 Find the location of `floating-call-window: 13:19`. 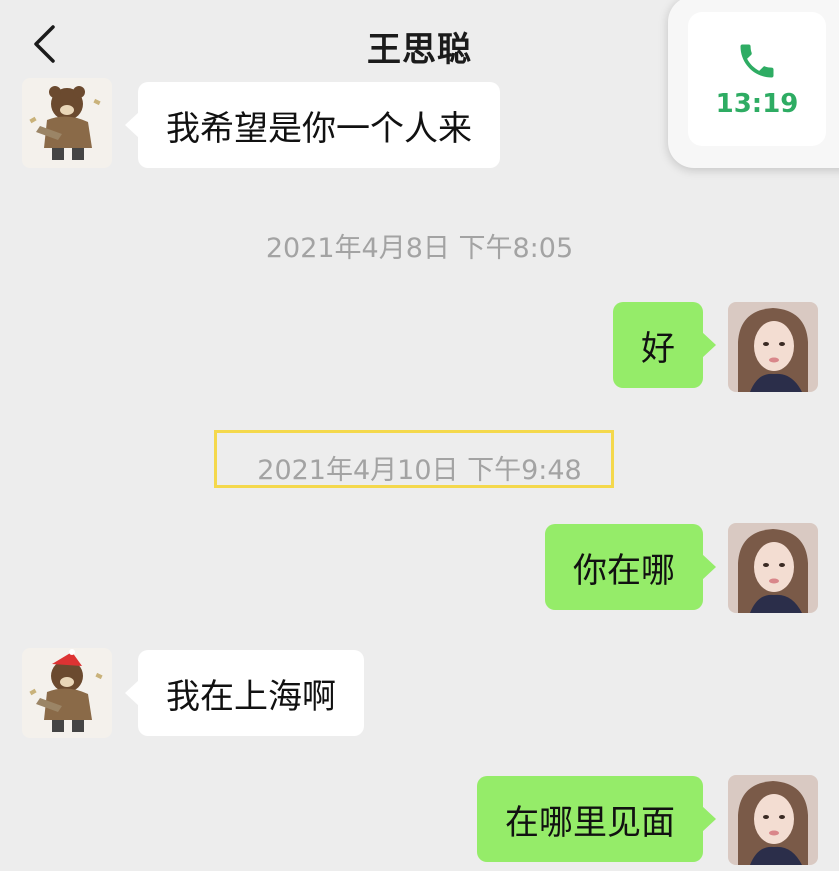

floating-call-window: 13:19 is located at coordinates (753, 84).